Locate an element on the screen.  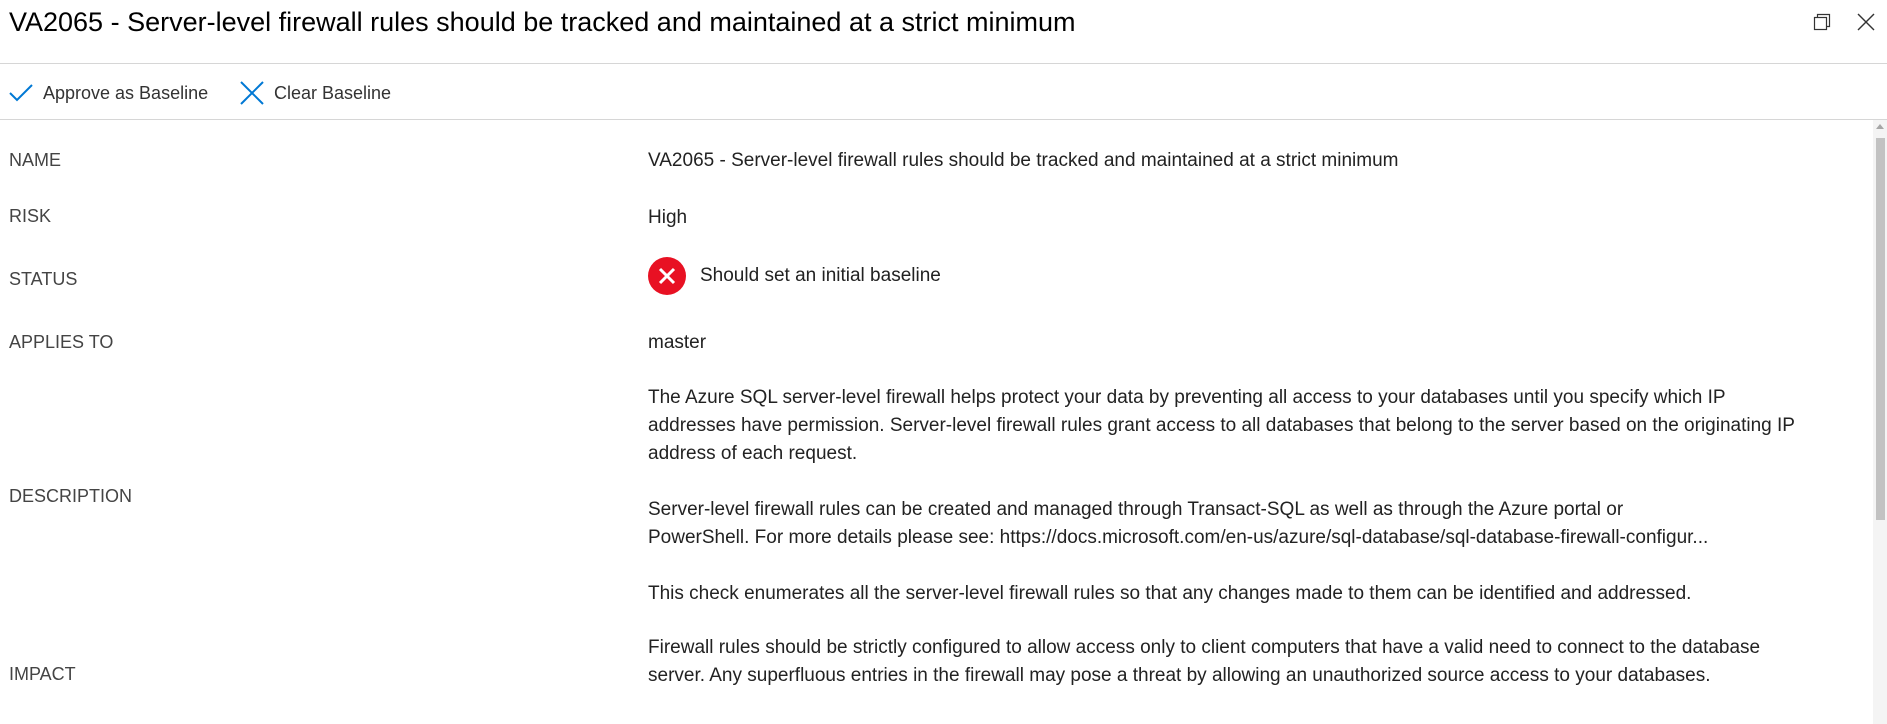
approve-baseline-label: Approve as Baseline is located at coordinates (126, 92).